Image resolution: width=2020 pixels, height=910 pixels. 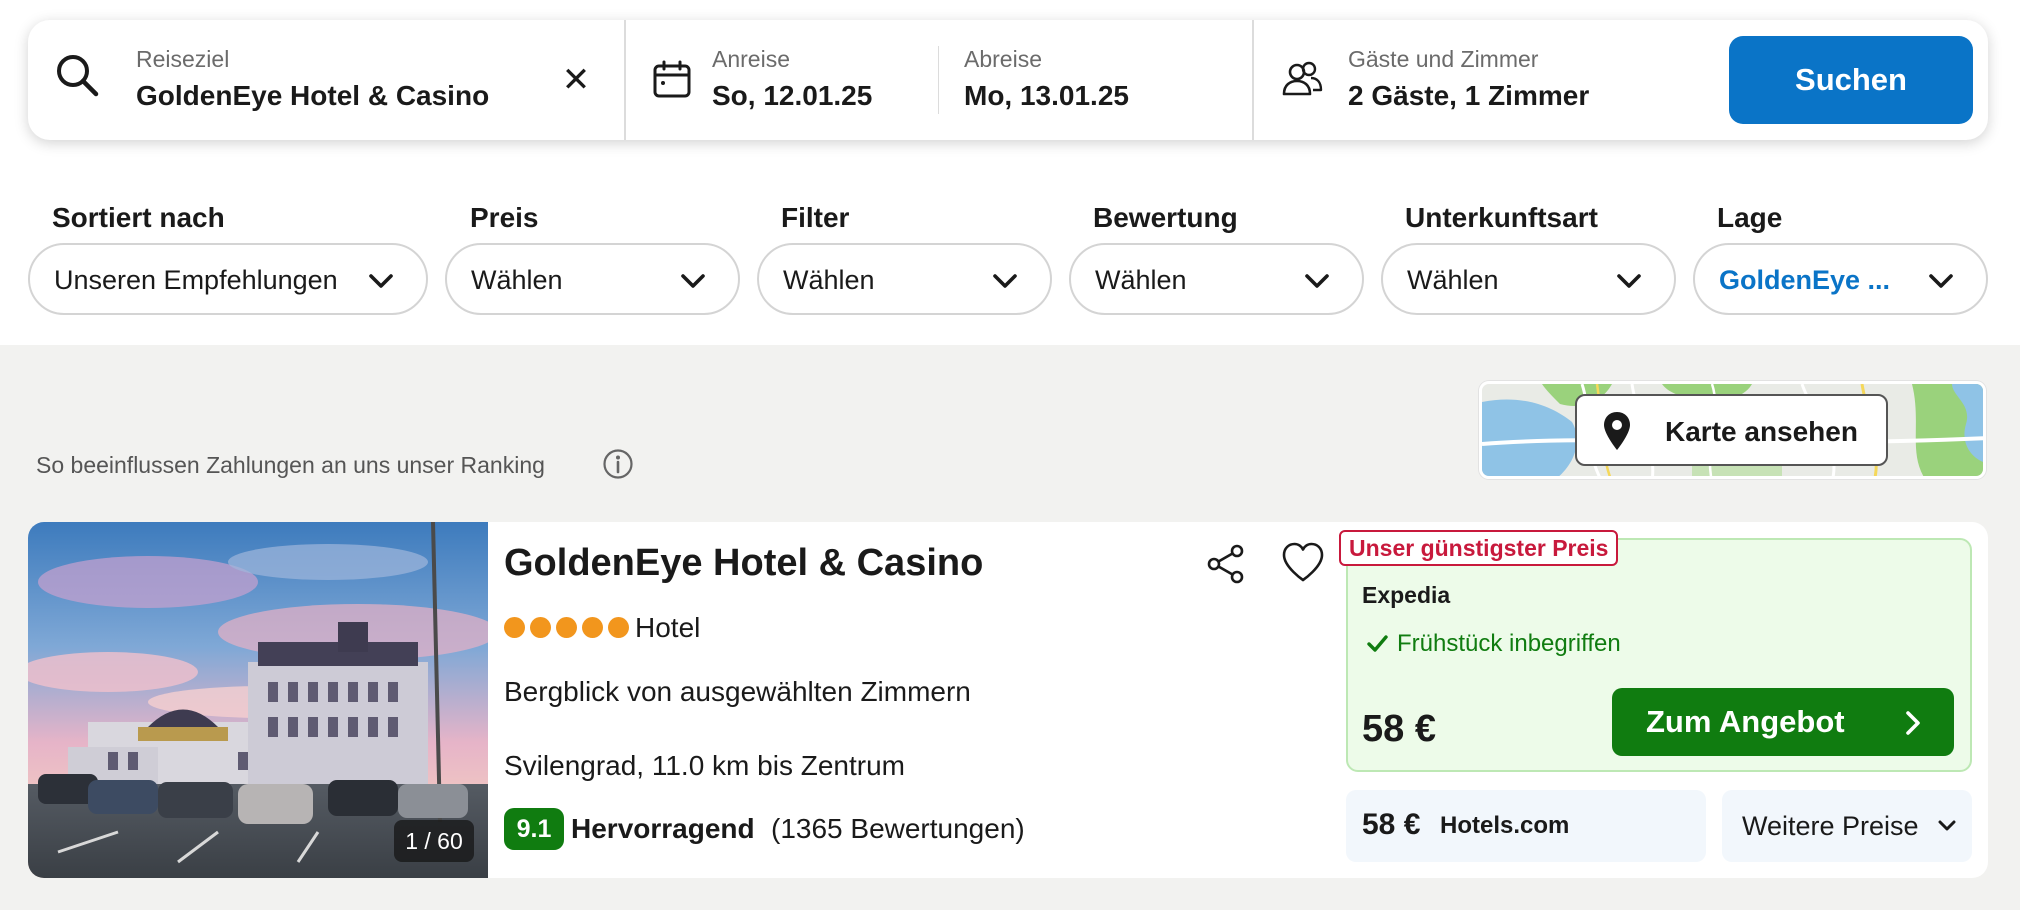 What do you see at coordinates (196, 280) in the screenshot?
I see `sort-value: Unseren Empfehlungen` at bounding box center [196, 280].